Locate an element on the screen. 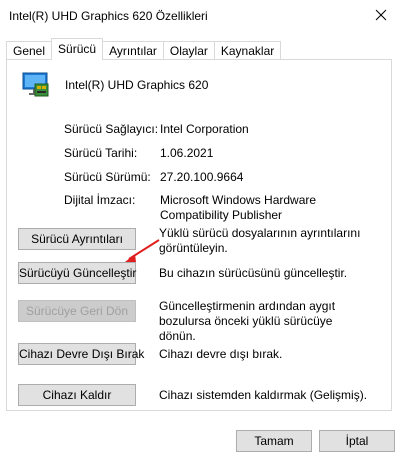  cancel-button: İptal is located at coordinates (357, 441).